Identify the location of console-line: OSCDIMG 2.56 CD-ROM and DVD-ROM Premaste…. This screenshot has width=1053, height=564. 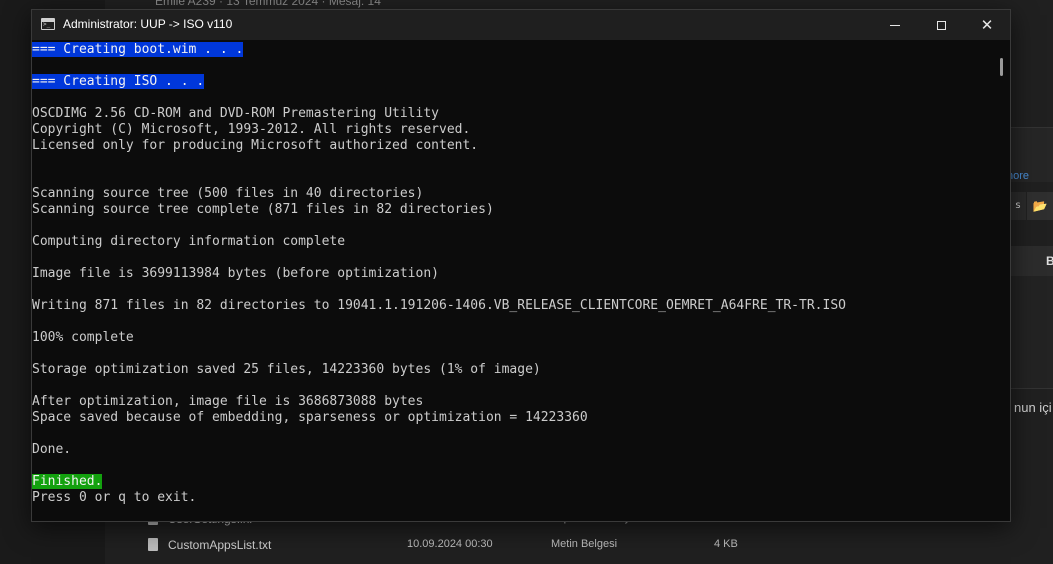
(235, 114).